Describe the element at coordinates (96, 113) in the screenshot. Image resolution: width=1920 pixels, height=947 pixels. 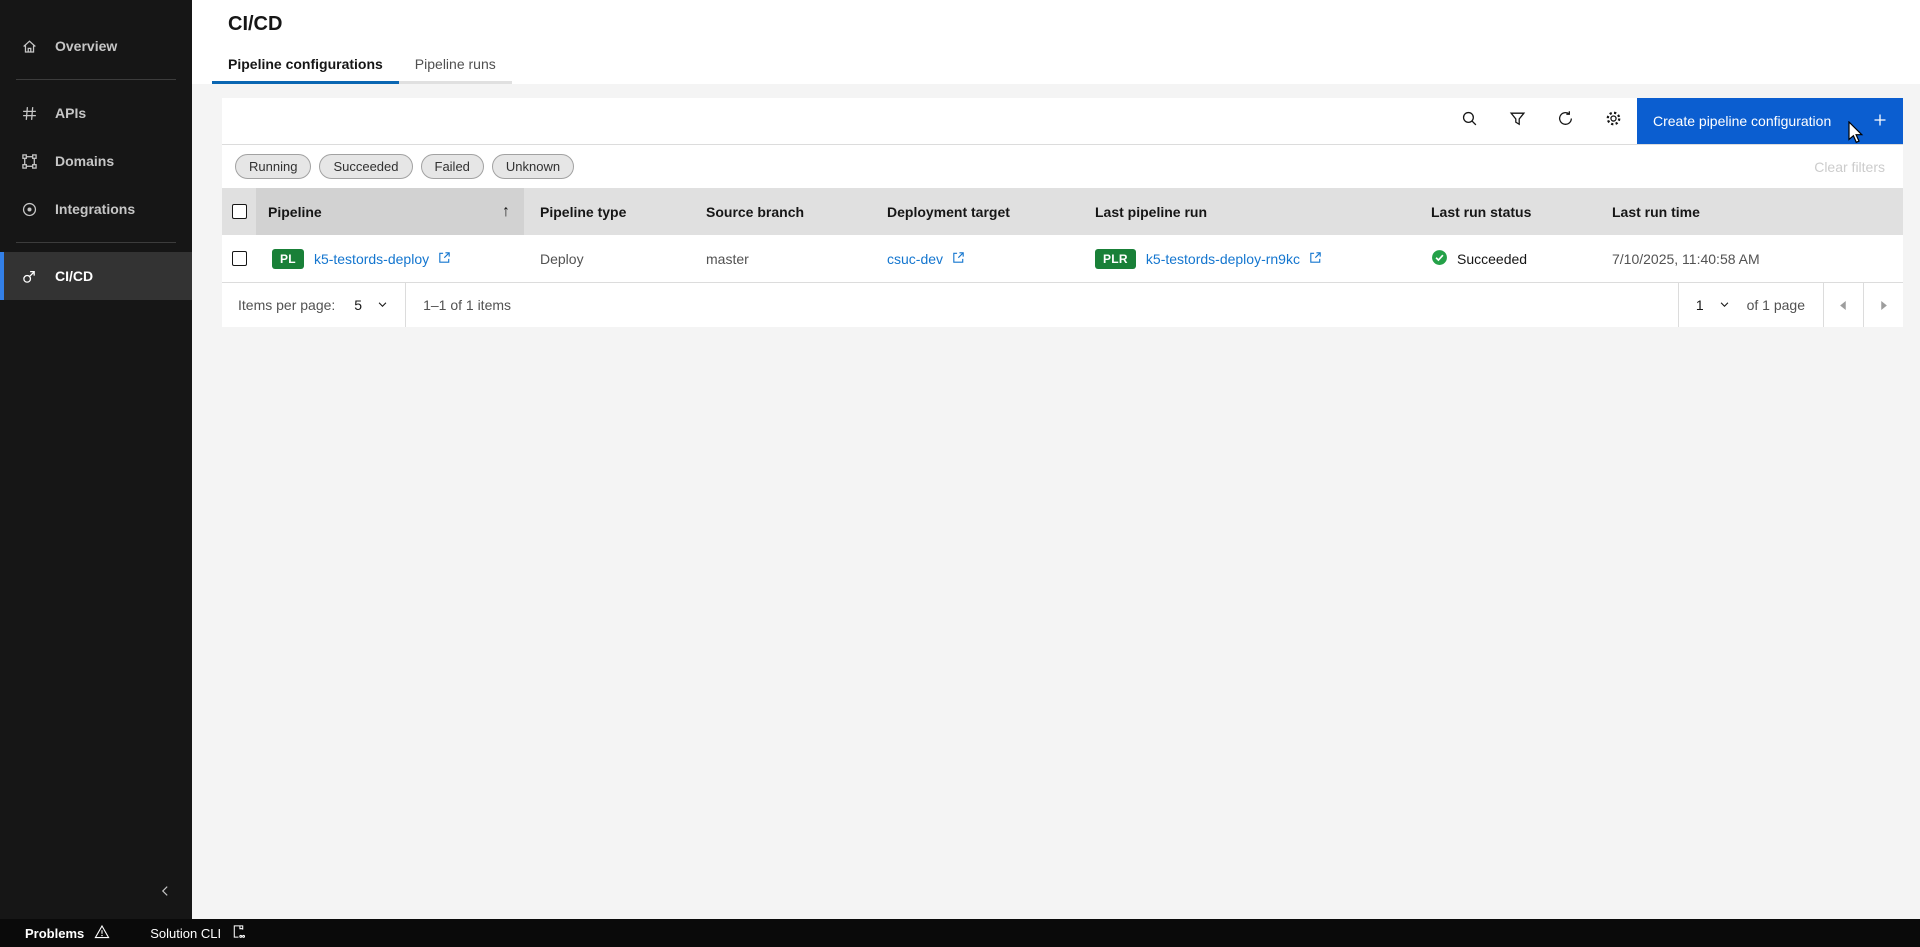
I see `sidebar-item-apis: APIs` at that location.